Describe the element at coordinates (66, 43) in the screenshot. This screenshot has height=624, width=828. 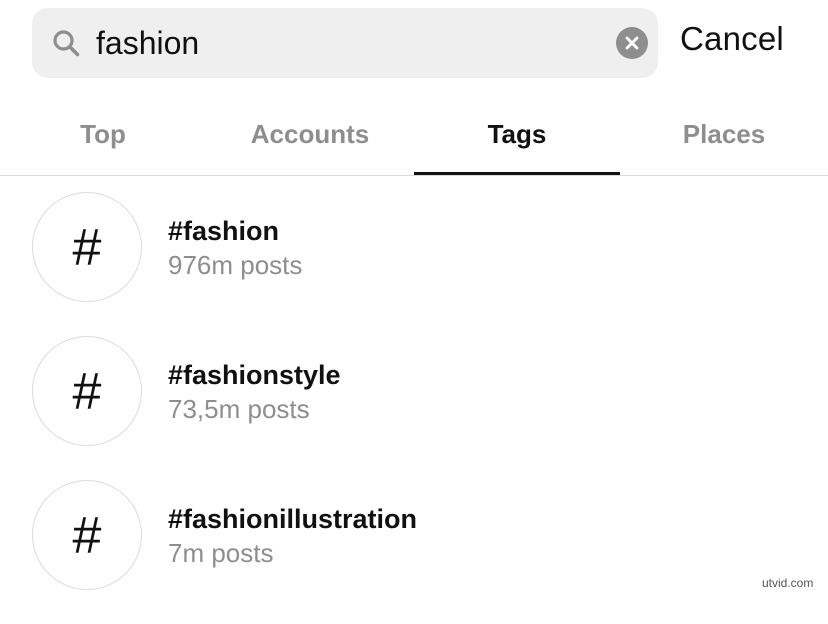
I see `search-icon` at that location.